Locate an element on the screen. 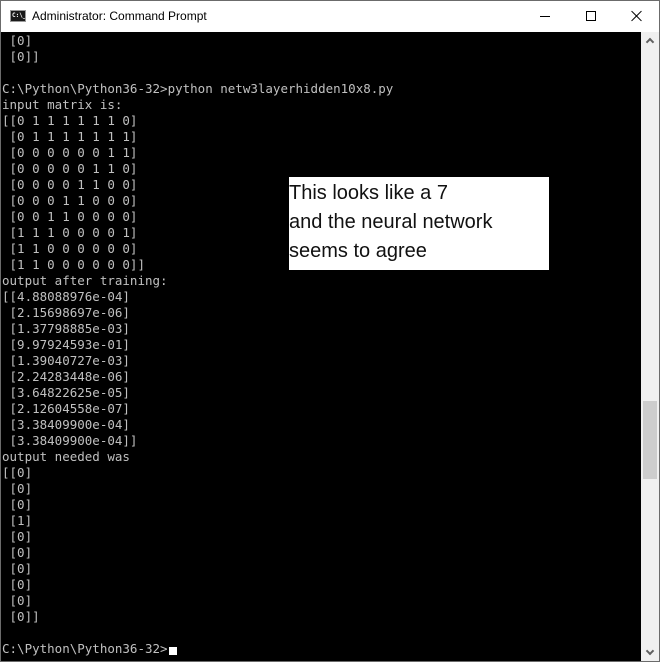  chevron-down-icon is located at coordinates (650, 651).